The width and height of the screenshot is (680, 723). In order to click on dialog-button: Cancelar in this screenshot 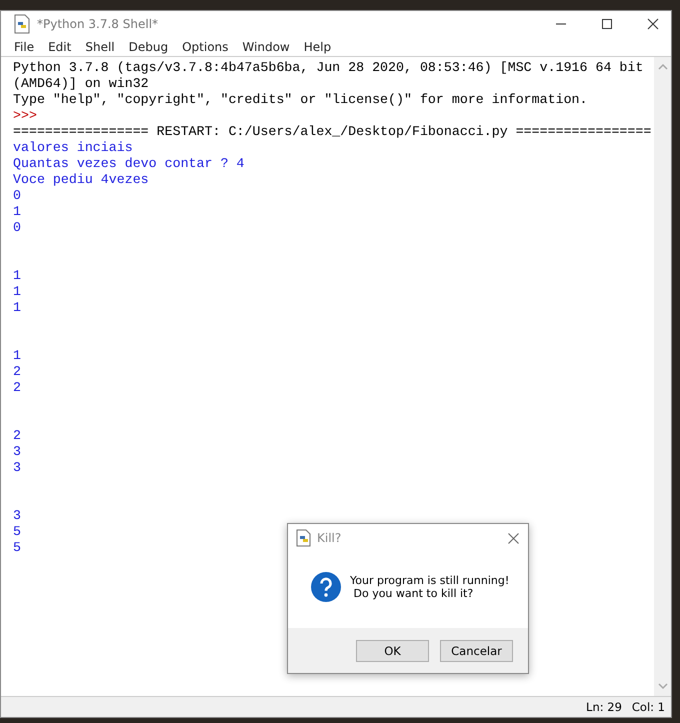, I will do `click(476, 651)`.